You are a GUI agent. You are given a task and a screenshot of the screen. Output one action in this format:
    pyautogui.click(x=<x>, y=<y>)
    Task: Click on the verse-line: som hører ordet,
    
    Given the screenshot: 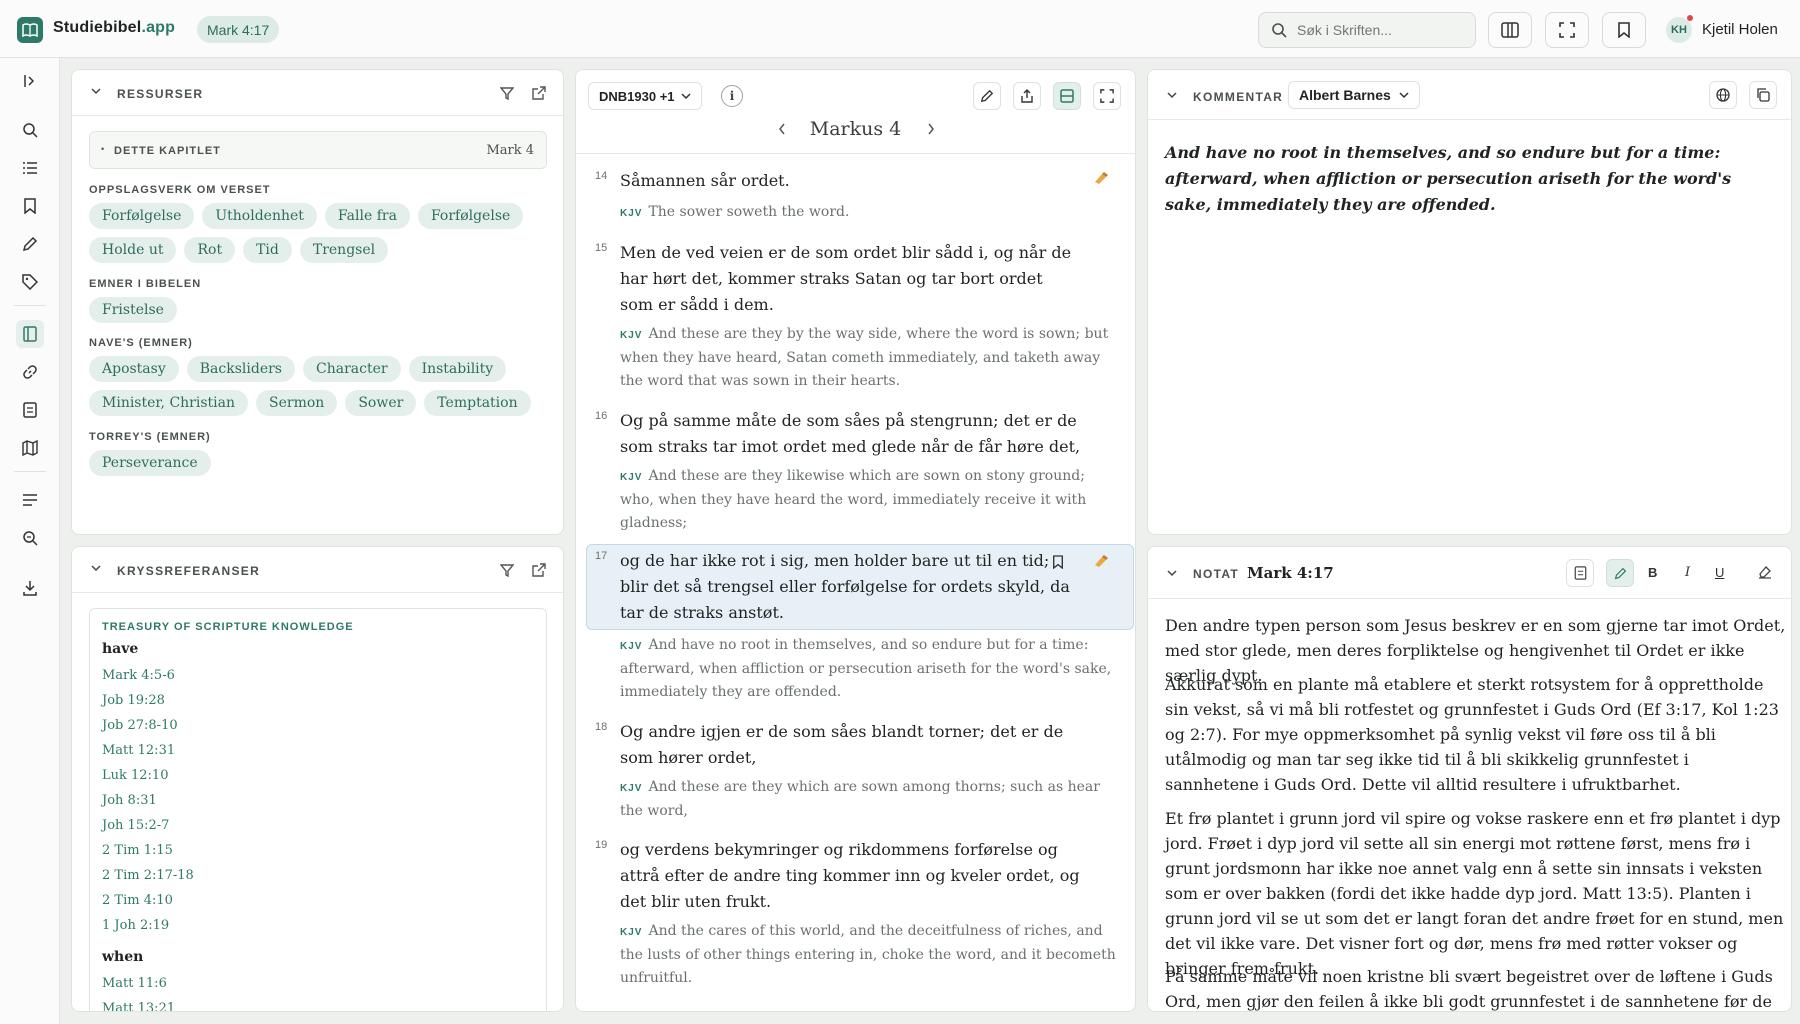 What is the action you would take?
    pyautogui.click(x=688, y=758)
    